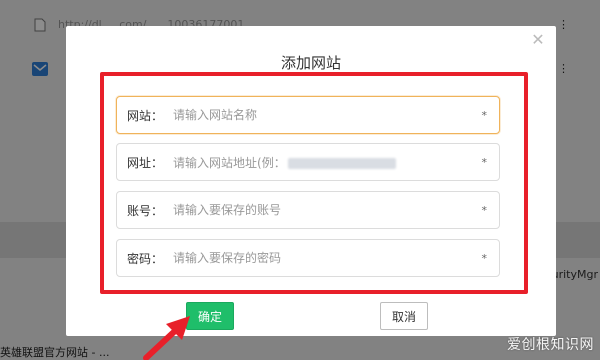 The image size is (600, 360). I want to click on site-url-field: 网址： 请输入网站地址(例： *, so click(308, 162).